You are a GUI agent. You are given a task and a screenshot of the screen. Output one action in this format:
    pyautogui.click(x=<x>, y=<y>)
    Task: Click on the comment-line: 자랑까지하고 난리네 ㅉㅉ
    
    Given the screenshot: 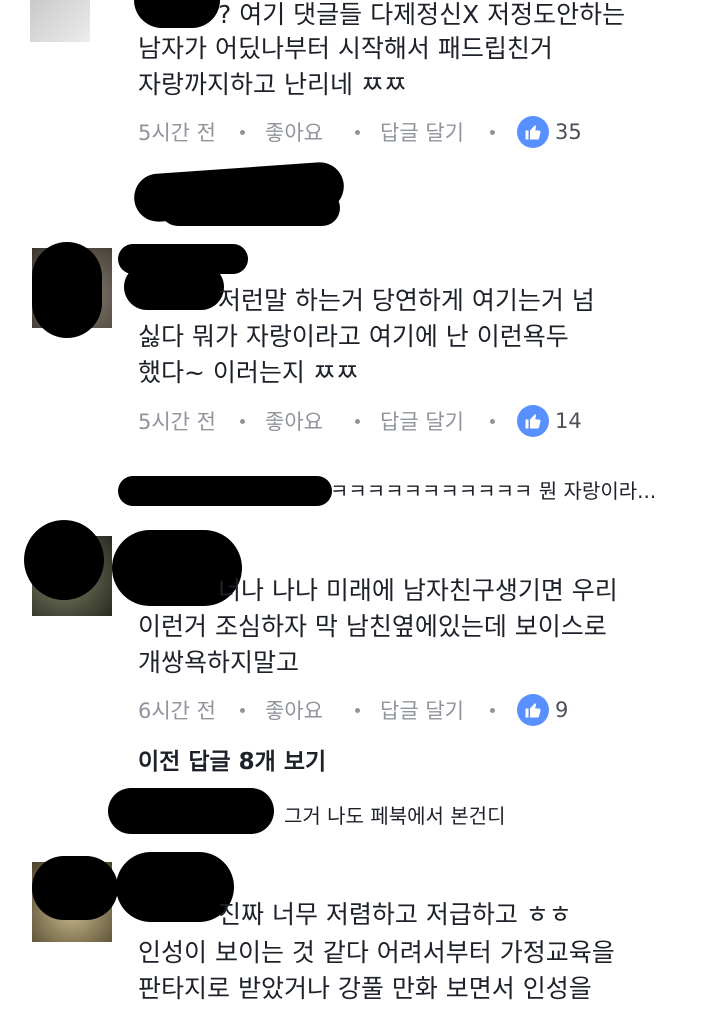 What is the action you would take?
    pyautogui.click(x=272, y=84)
    